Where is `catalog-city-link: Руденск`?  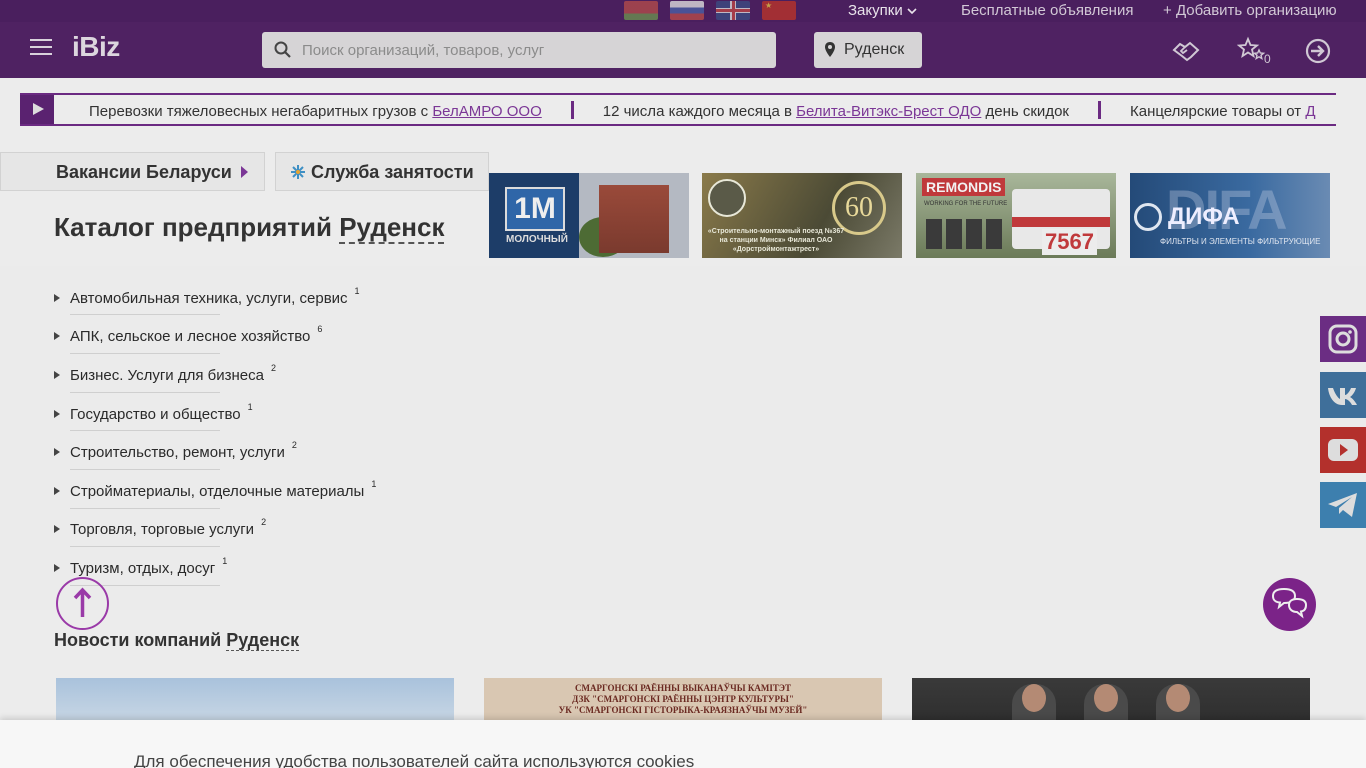
catalog-city-link: Руденск is located at coordinates (392, 228).